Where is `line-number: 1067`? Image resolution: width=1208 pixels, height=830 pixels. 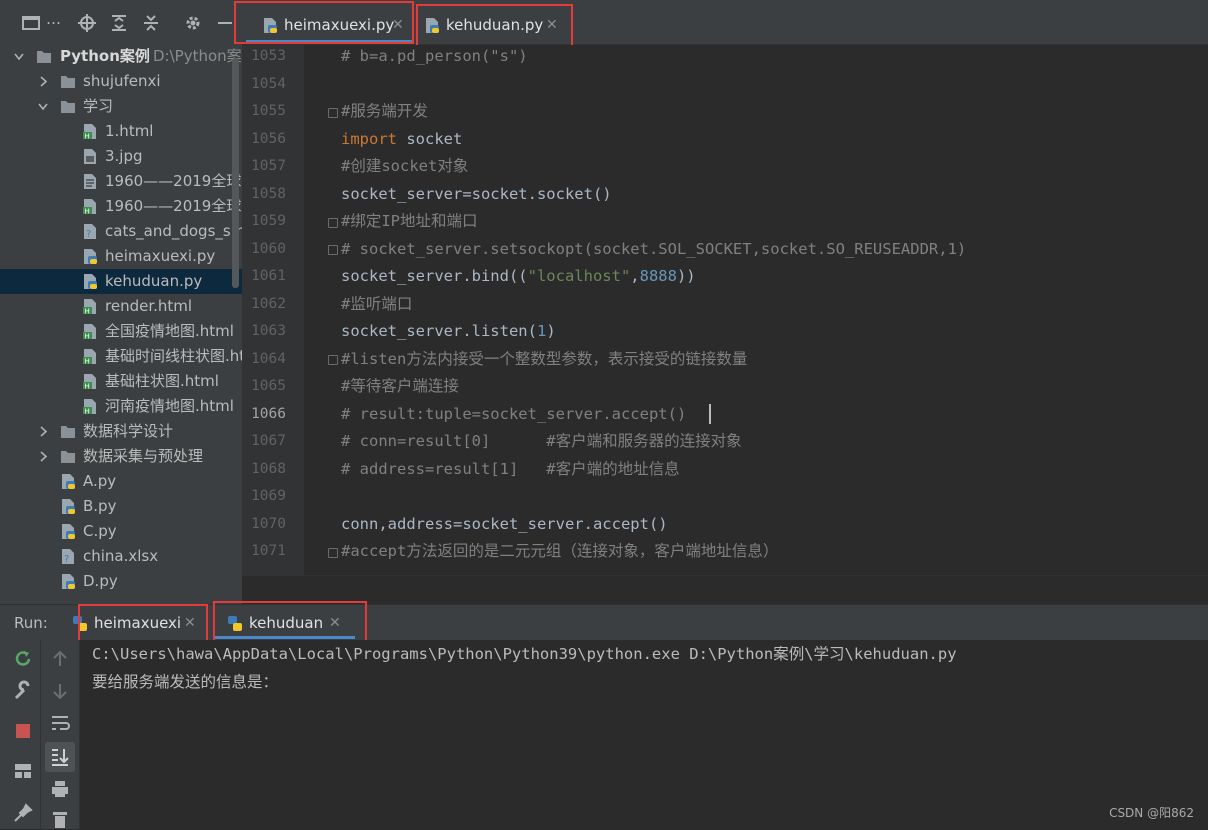 line-number: 1067 is located at coordinates (268, 441).